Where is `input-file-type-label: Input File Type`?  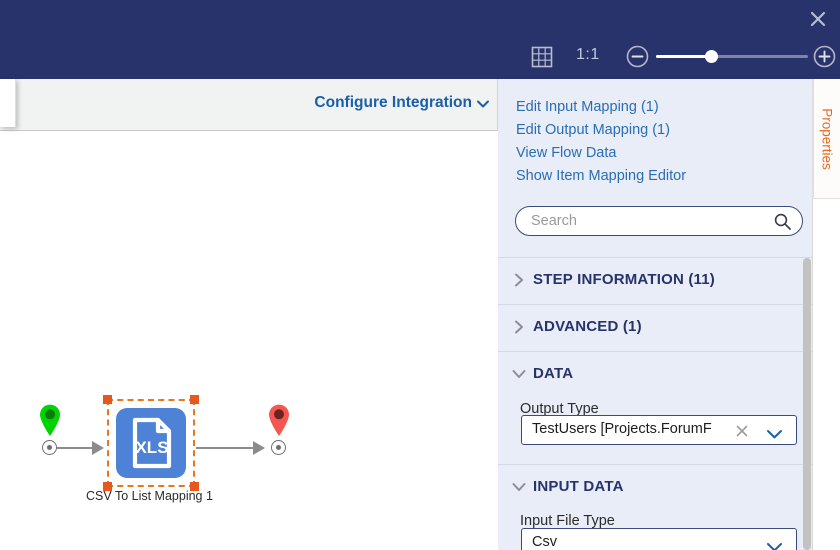
input-file-type-label: Input File Type is located at coordinates (567, 521).